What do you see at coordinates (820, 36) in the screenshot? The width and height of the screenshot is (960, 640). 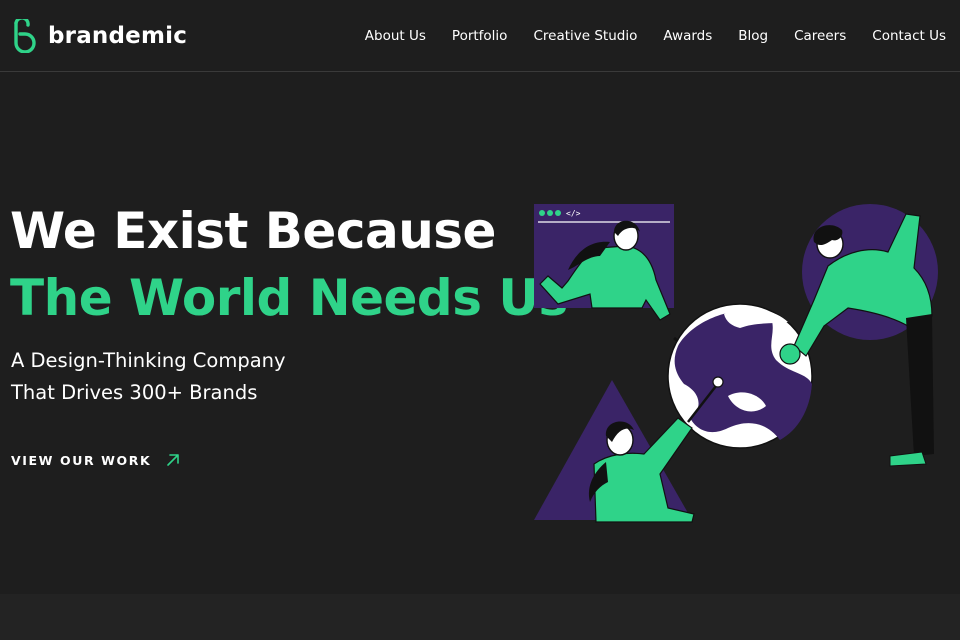 I see `nav-item-careers: Careers` at bounding box center [820, 36].